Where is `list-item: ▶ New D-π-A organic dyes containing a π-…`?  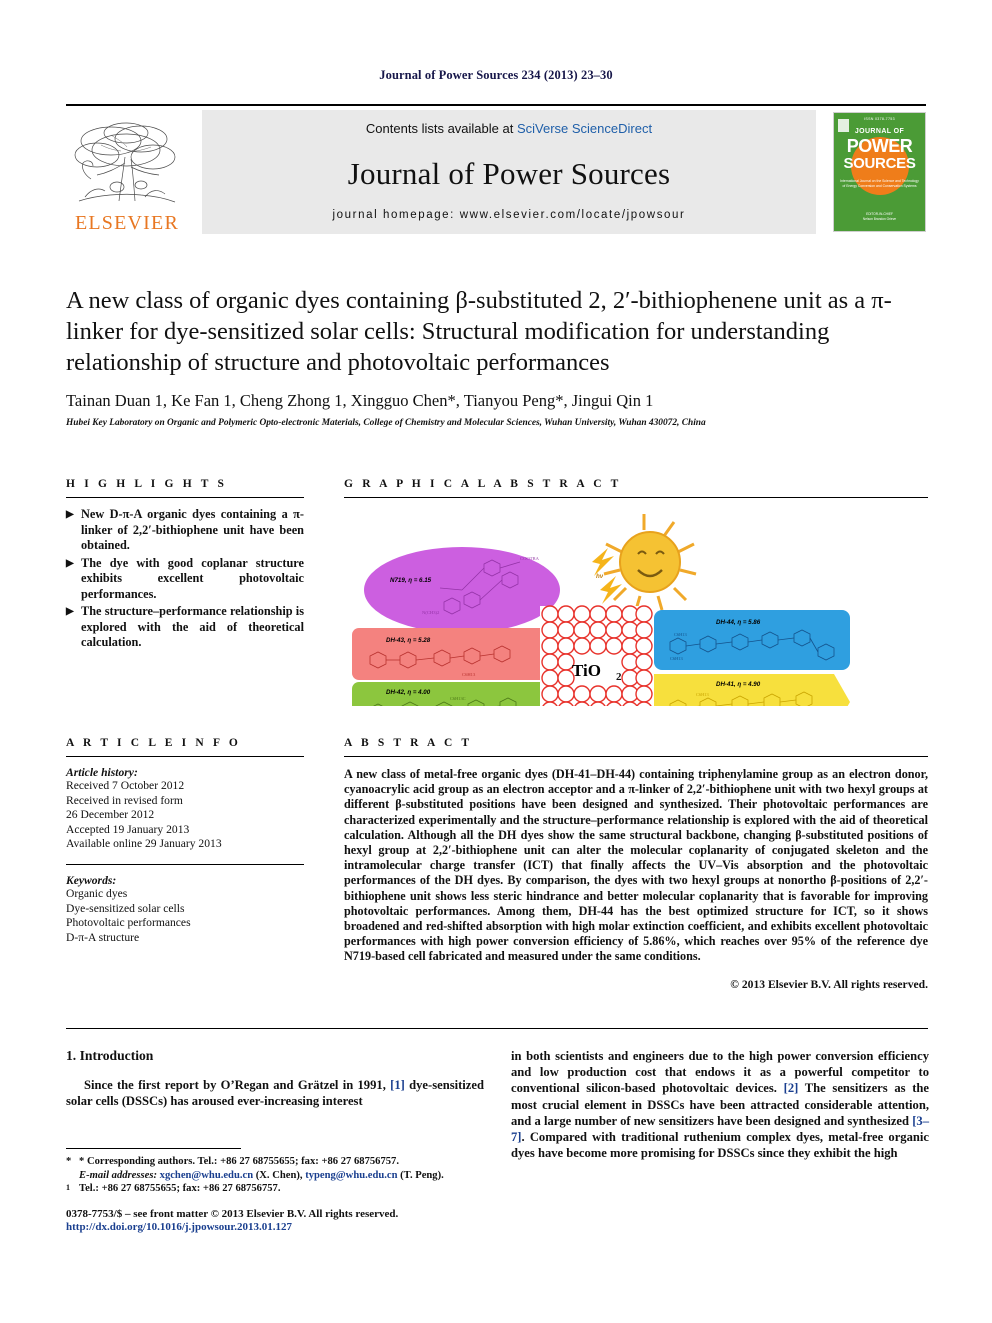 list-item: ▶ New D-π-A organic dyes containing a π-… is located at coordinates (185, 530).